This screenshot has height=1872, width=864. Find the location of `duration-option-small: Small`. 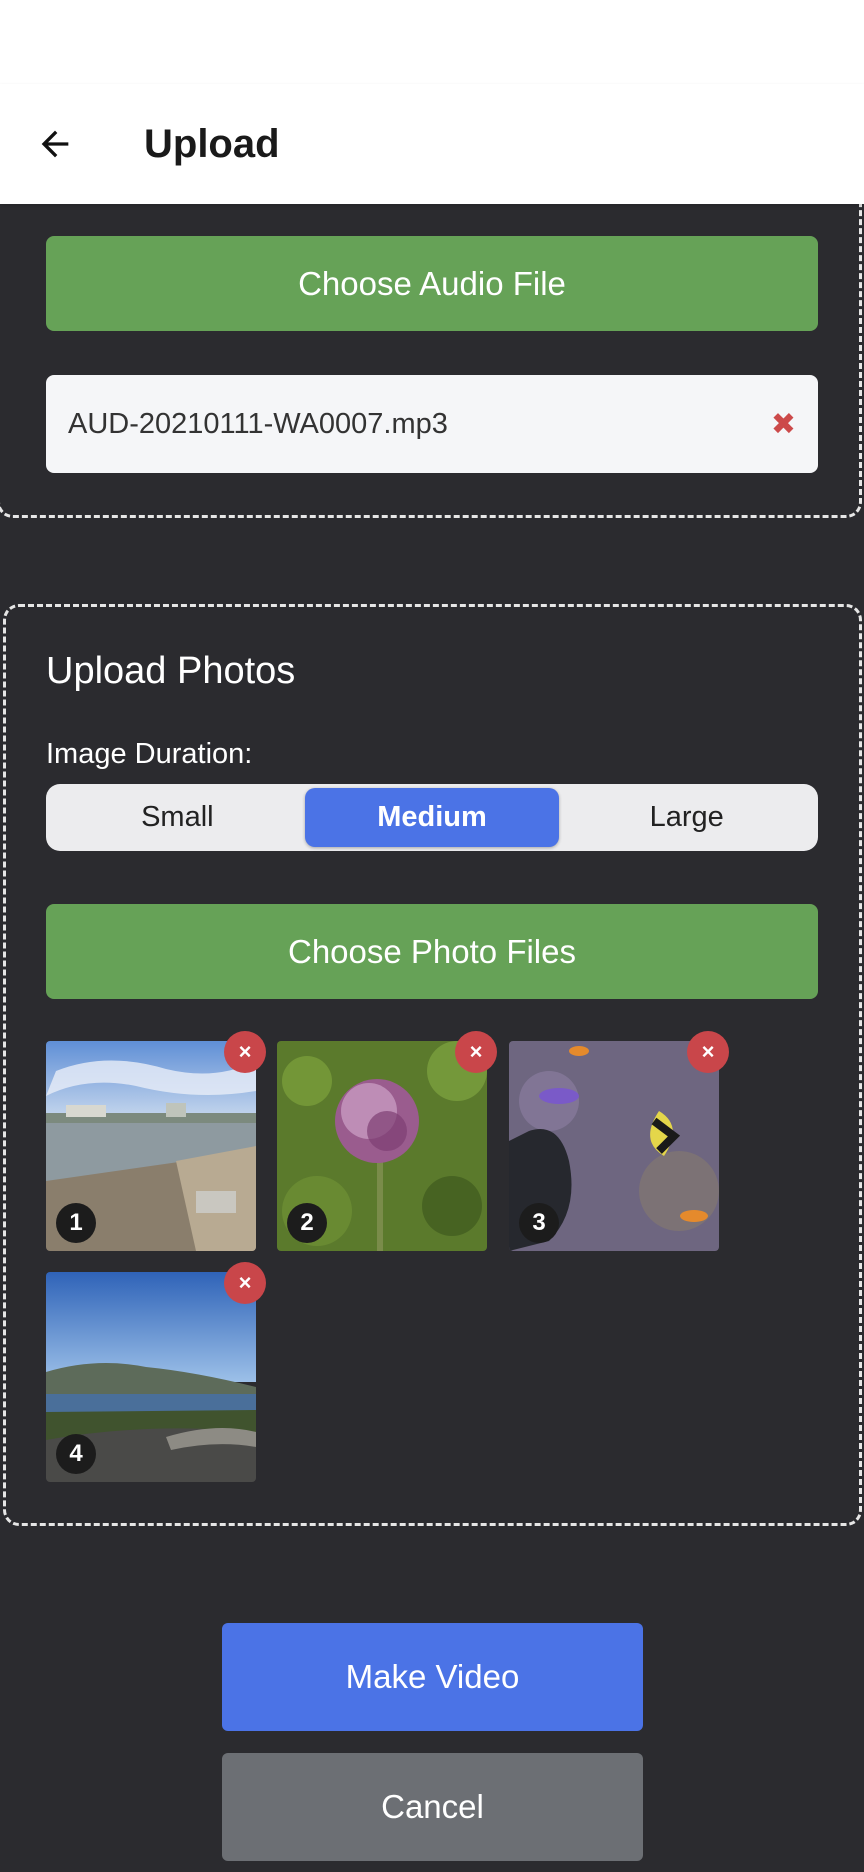

duration-option-small: Small is located at coordinates (177, 817).